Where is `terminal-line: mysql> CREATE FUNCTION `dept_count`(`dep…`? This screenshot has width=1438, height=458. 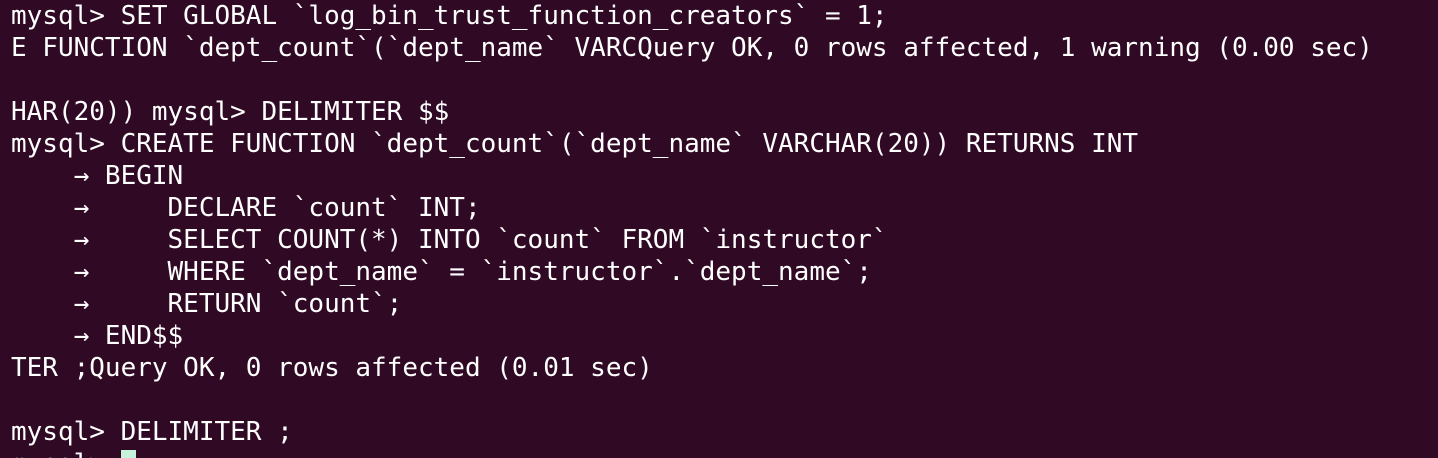
terminal-line: mysql> CREATE FUNCTION `dept_count`(`dep… is located at coordinates (575, 144).